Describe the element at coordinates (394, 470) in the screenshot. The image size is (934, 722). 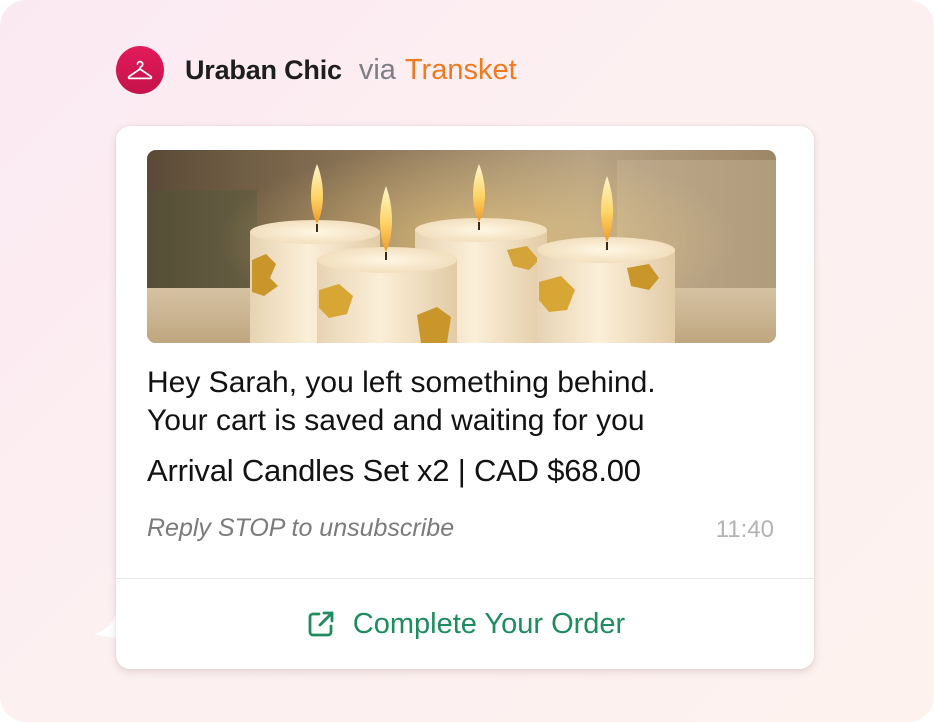
I see `product-summary: Arrival Candles Set x2 | CAD $68.00` at that location.